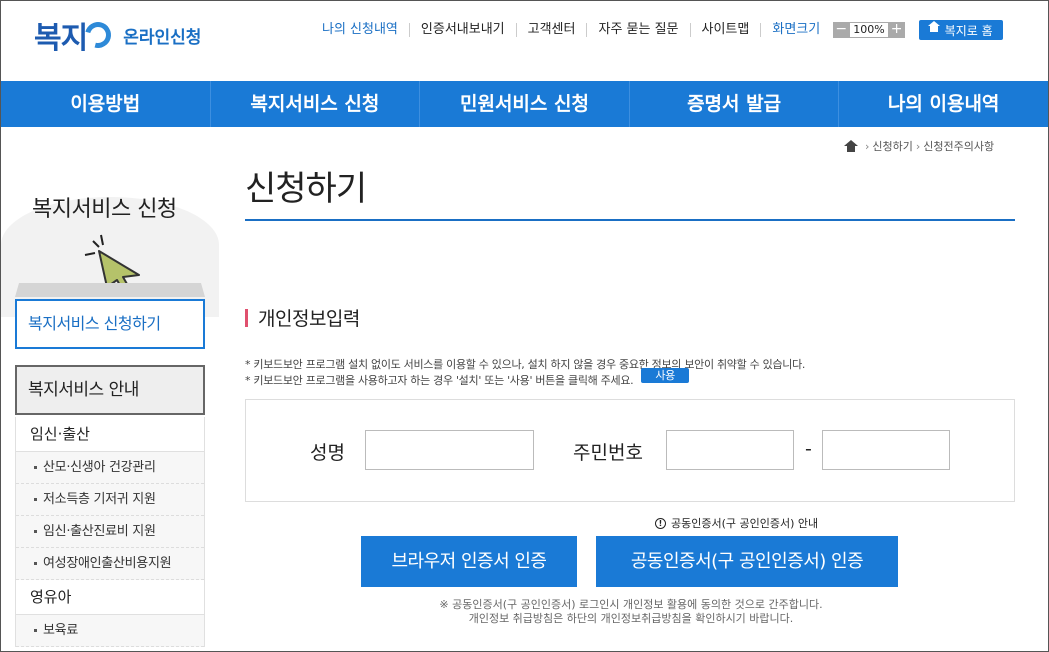 The height and width of the screenshot is (652, 1049). What do you see at coordinates (968, 30) in the screenshot?
I see `home-label: 복지로 홈` at bounding box center [968, 30].